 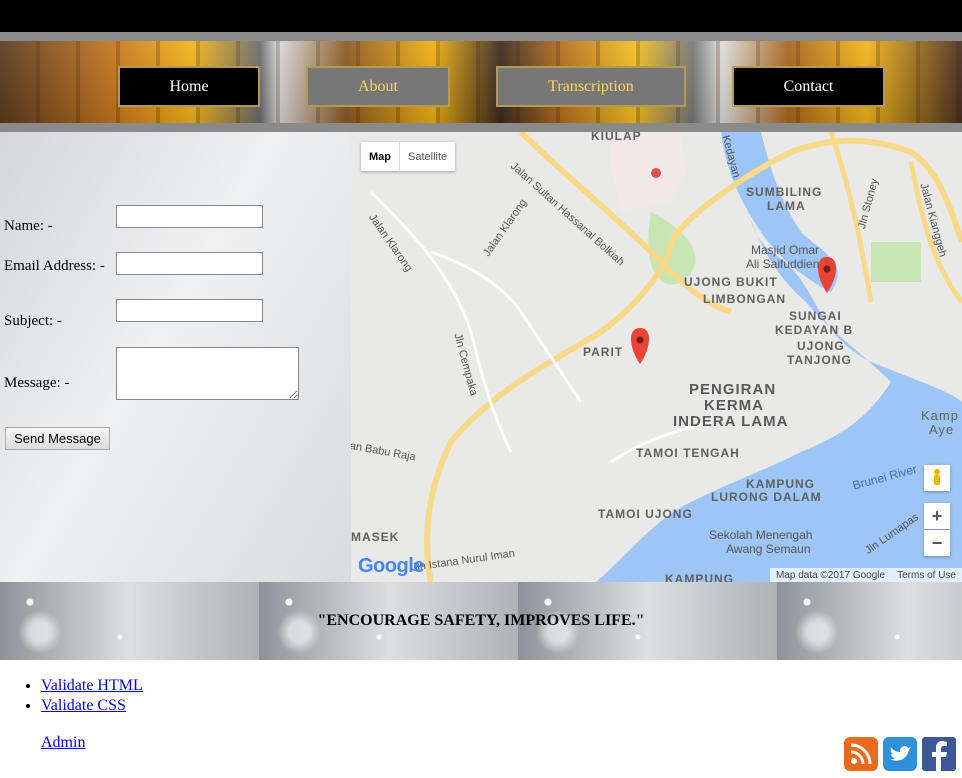 I want to click on map-label-masek: MASEK, so click(x=375, y=537).